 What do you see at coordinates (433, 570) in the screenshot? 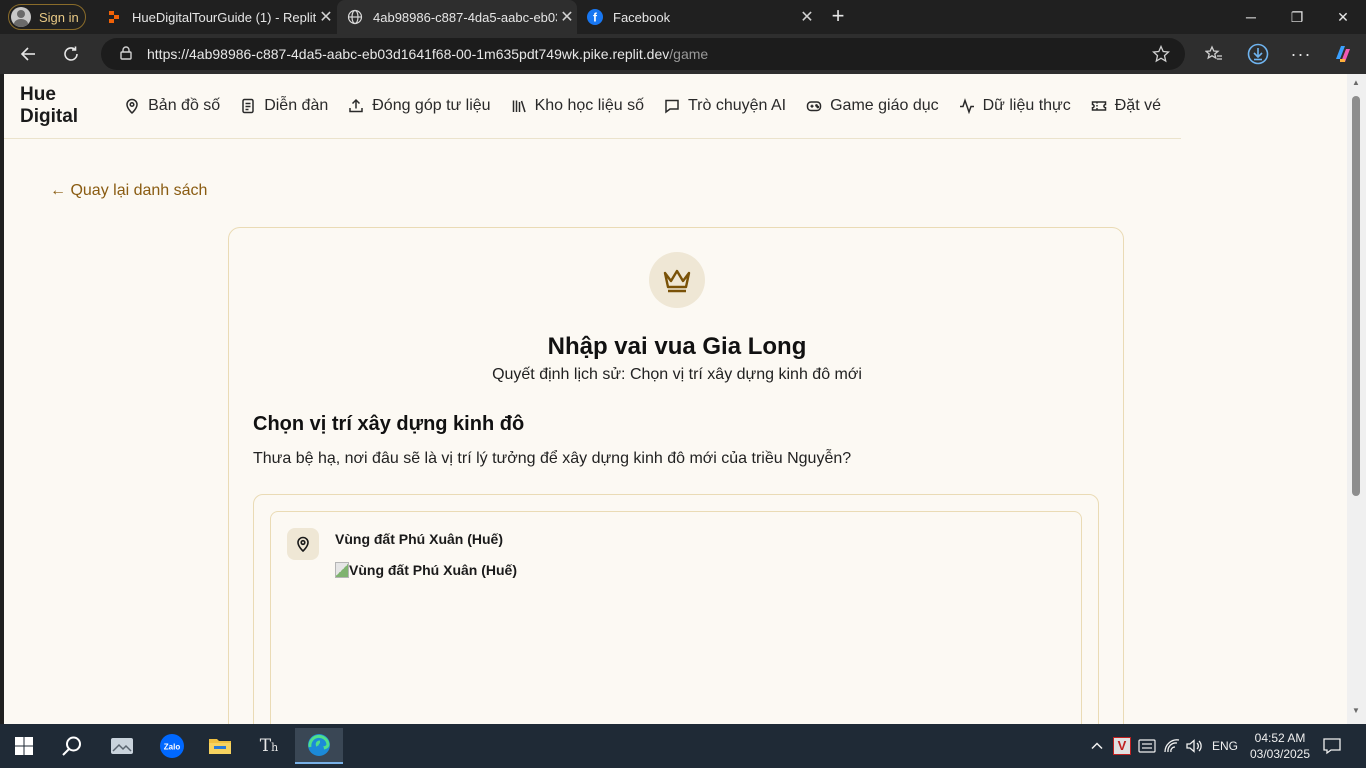
I see `option-image-alt: Vùng đất Phú Xuân (Huế)` at bounding box center [433, 570].